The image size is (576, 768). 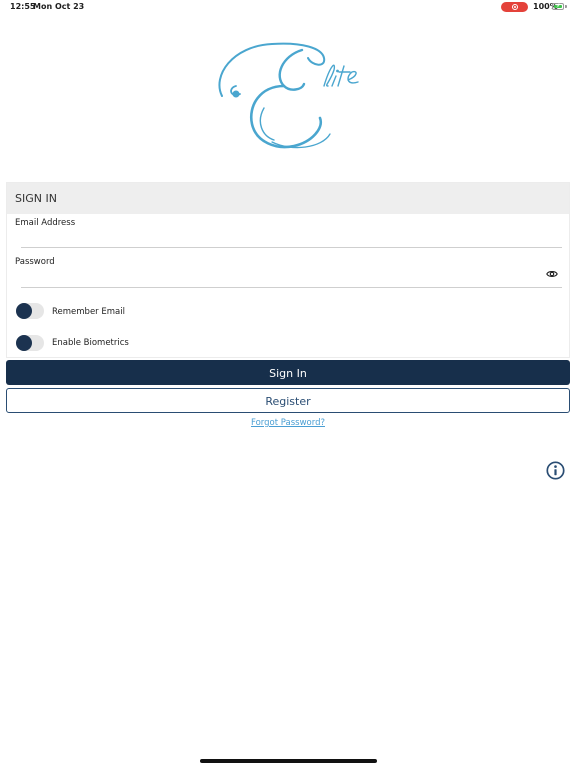 I want to click on email-field, so click(x=291, y=239).